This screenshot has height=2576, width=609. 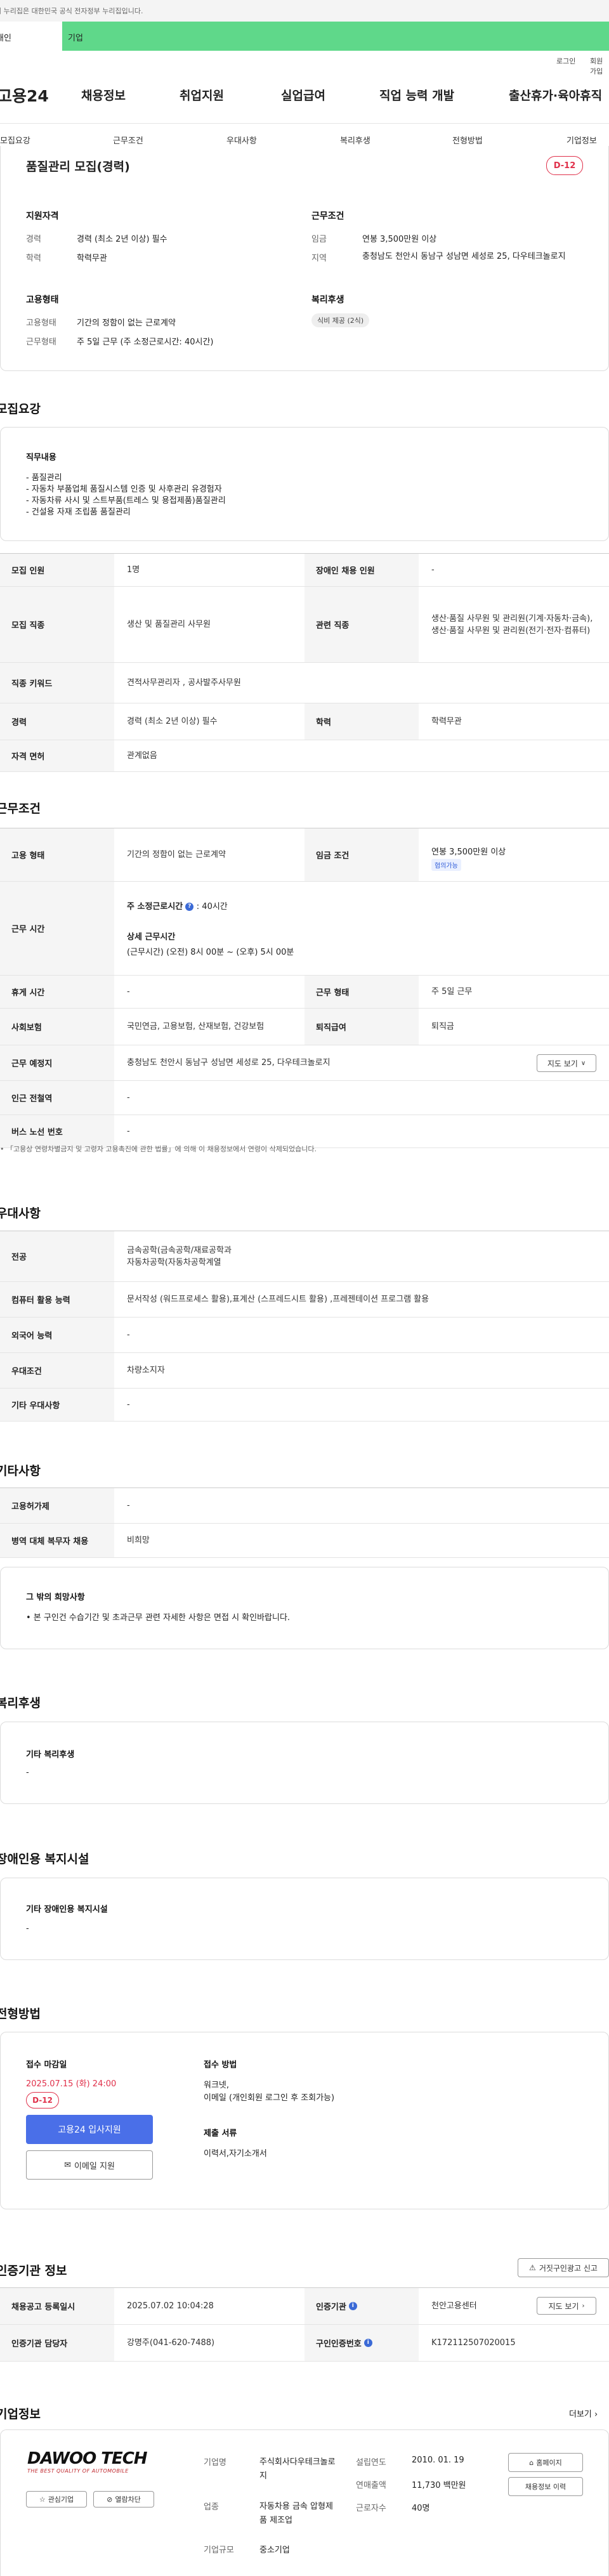 What do you see at coordinates (68, 2165) in the screenshot?
I see `envelope-icon: ✉` at bounding box center [68, 2165].